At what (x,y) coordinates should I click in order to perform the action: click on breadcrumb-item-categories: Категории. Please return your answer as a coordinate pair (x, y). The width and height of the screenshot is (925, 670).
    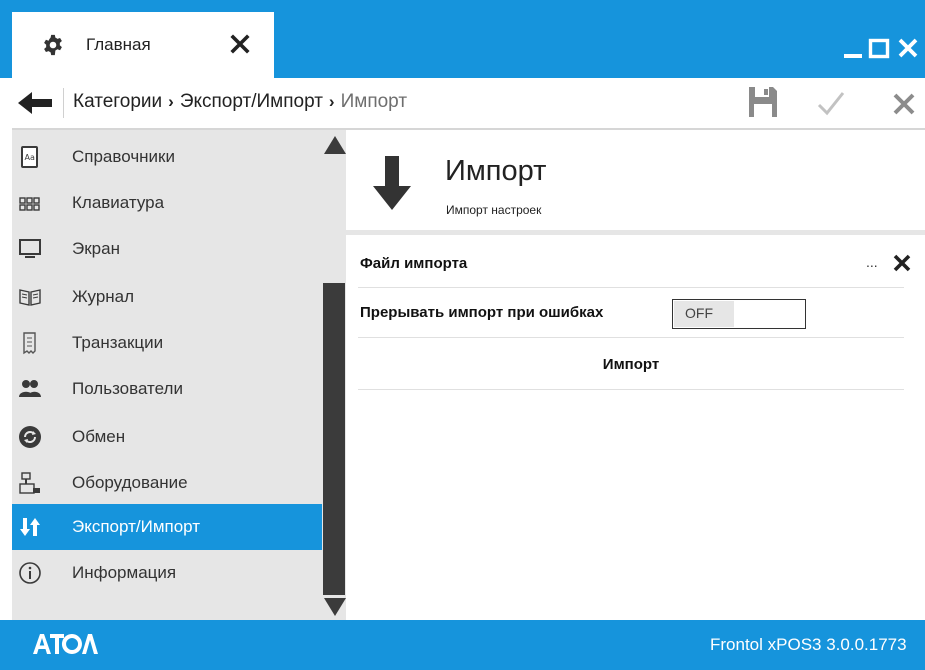
    Looking at the image, I should click on (117, 101).